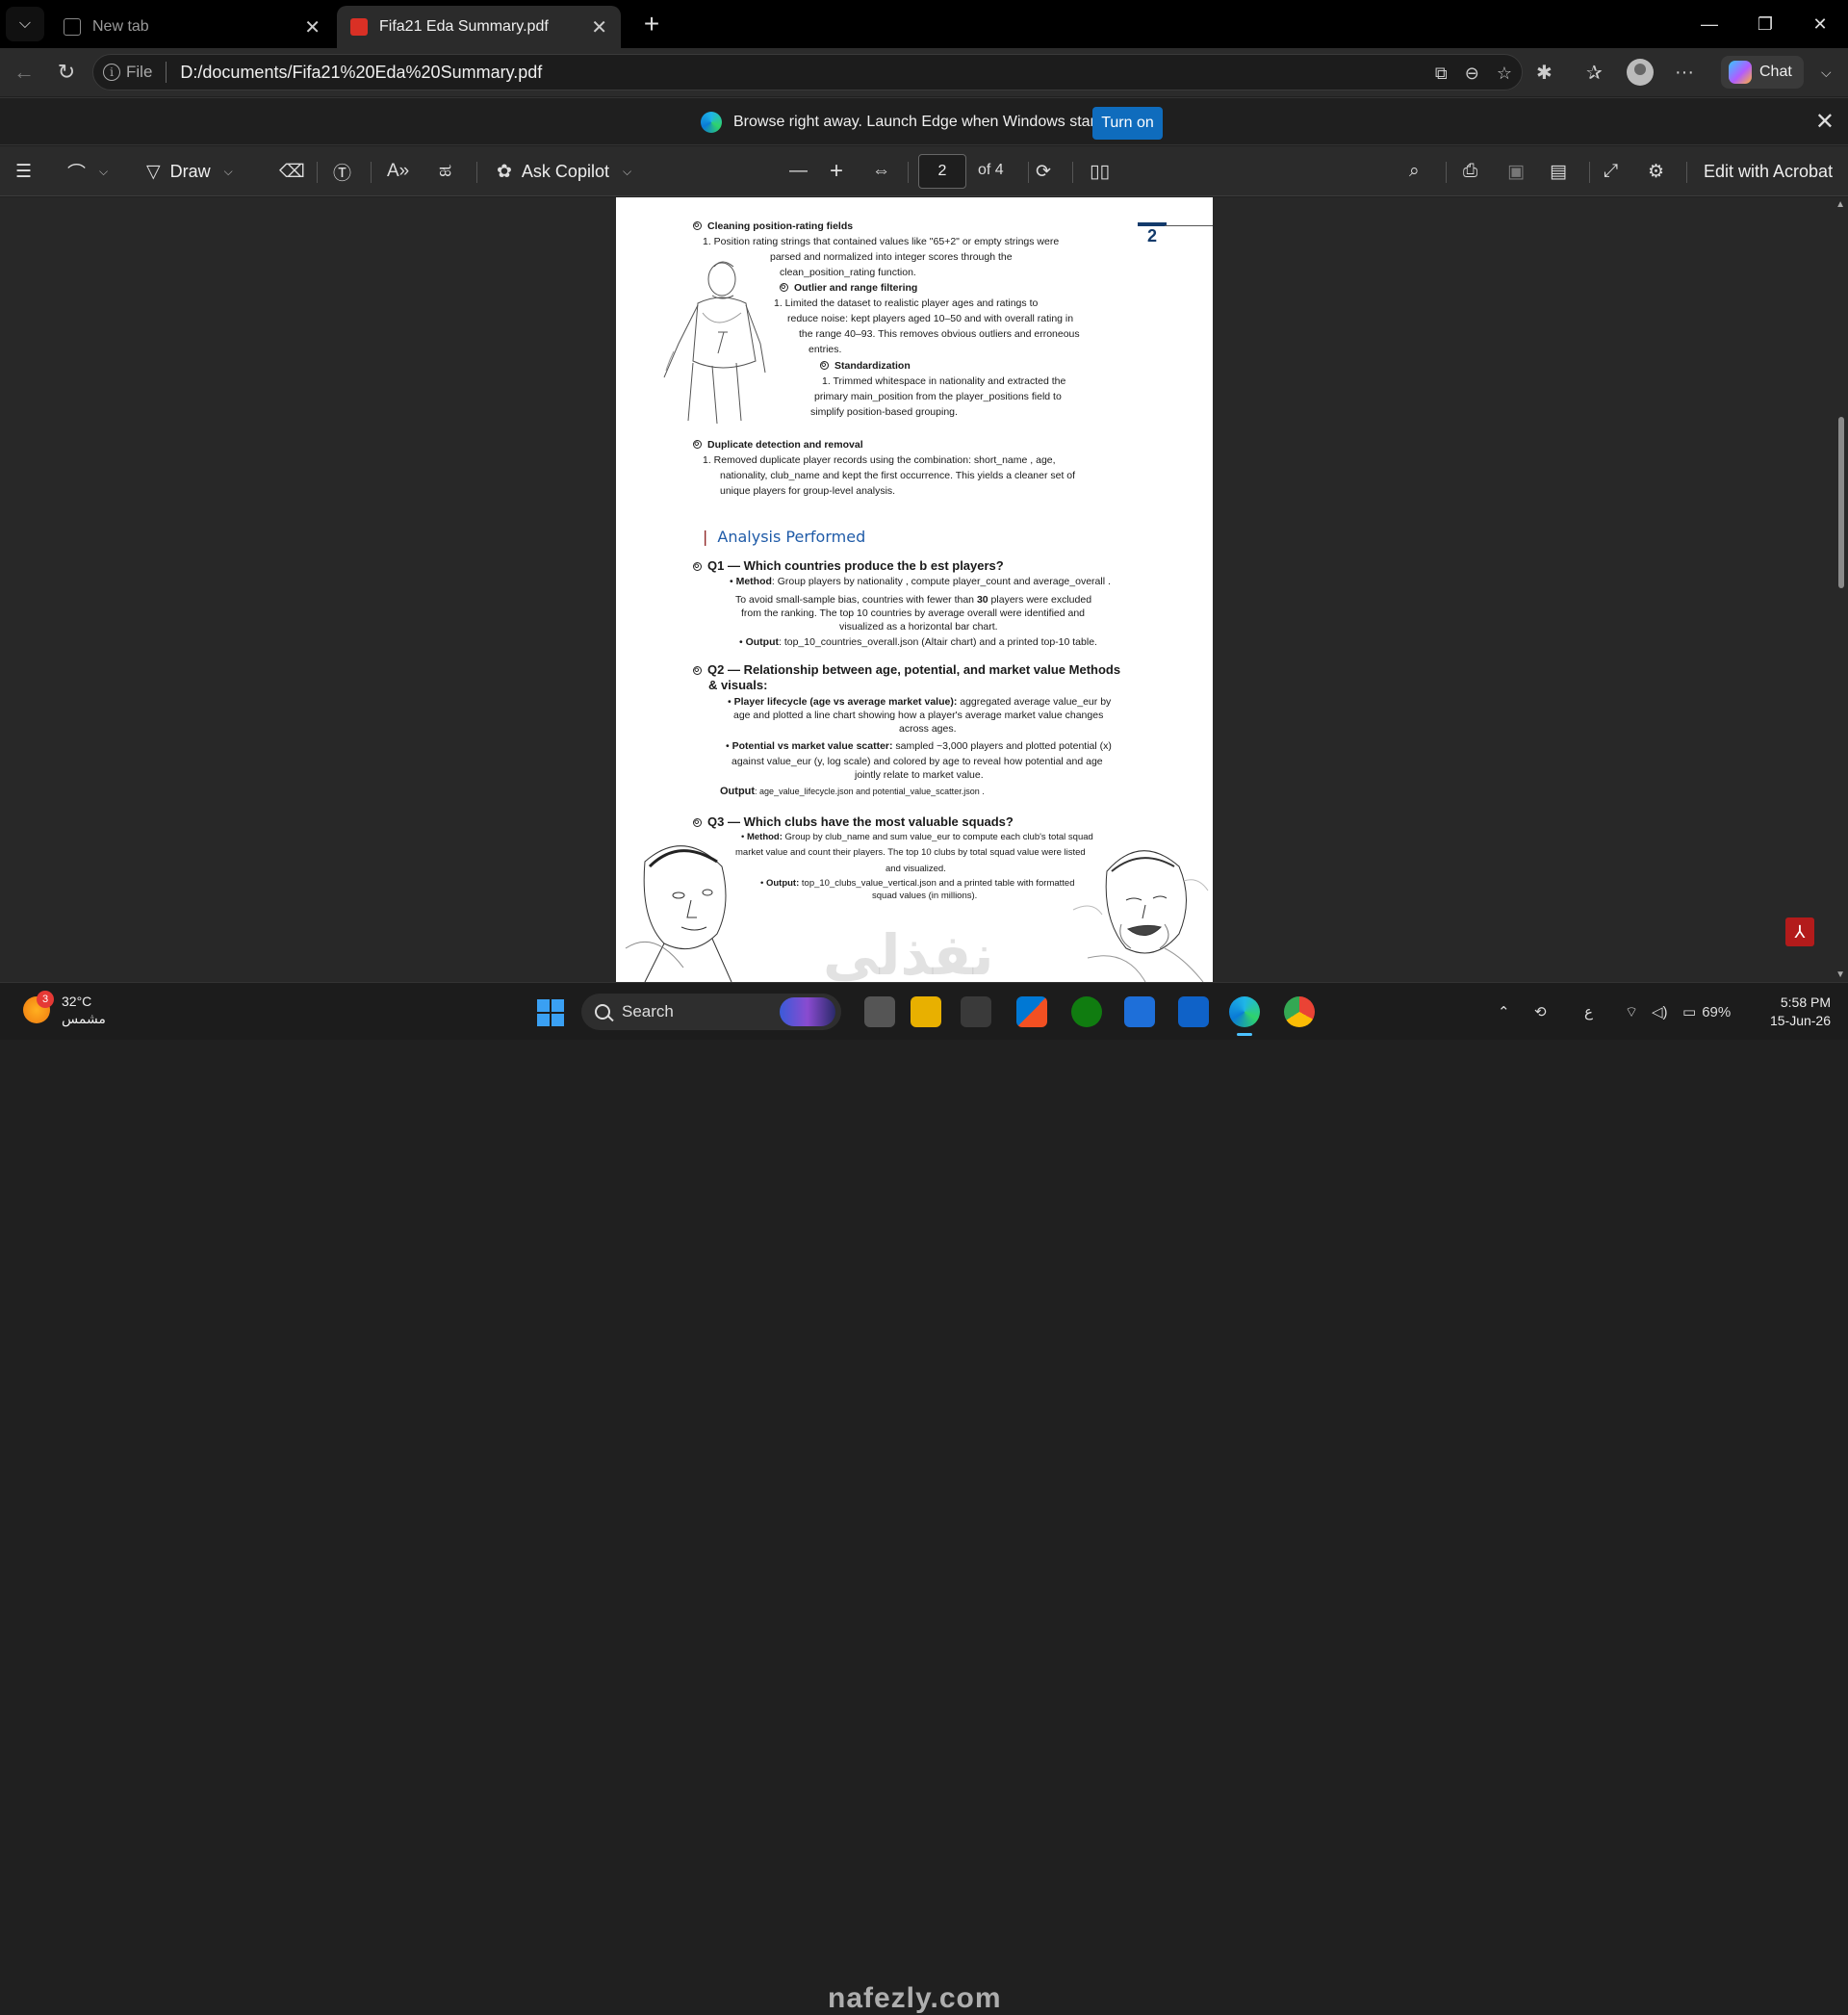  What do you see at coordinates (1709, 24) in the screenshot?
I see `minimize-button: —` at bounding box center [1709, 24].